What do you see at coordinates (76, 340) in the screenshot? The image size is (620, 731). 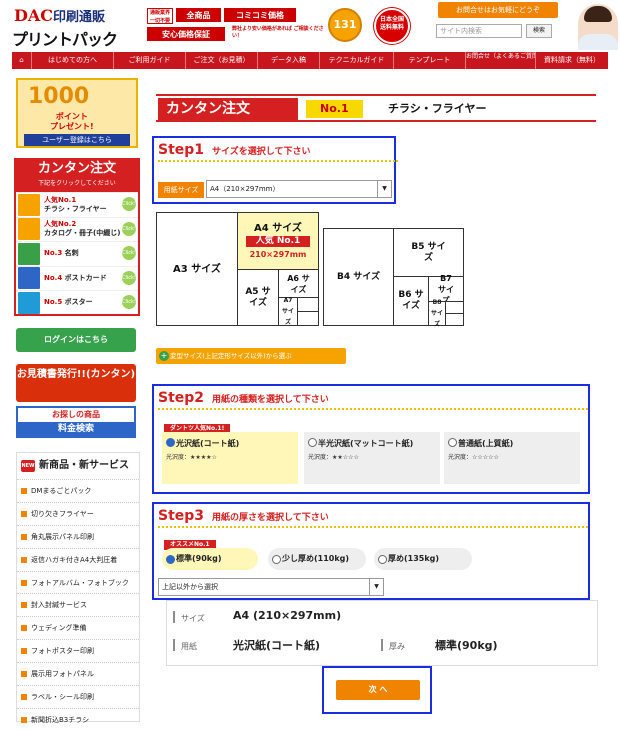 I see `login-button: ログインはこちら` at bounding box center [76, 340].